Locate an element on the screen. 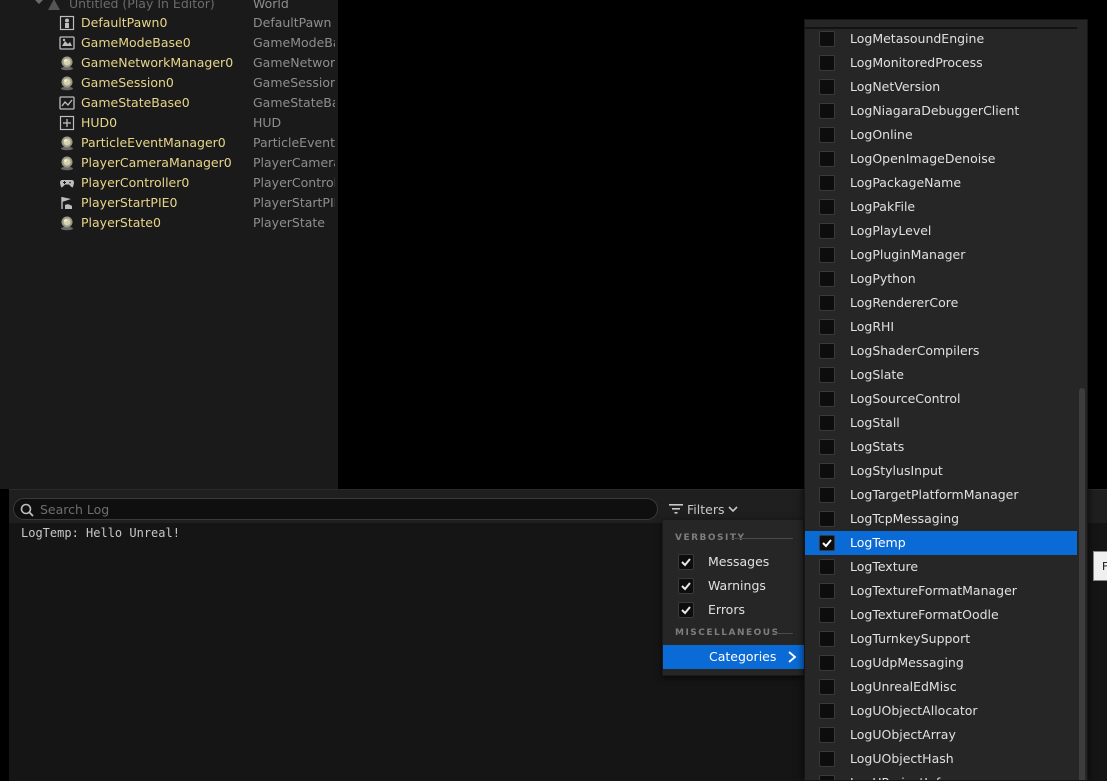  outliner-row: GameStateBase0 GameStateBa is located at coordinates (169, 103).